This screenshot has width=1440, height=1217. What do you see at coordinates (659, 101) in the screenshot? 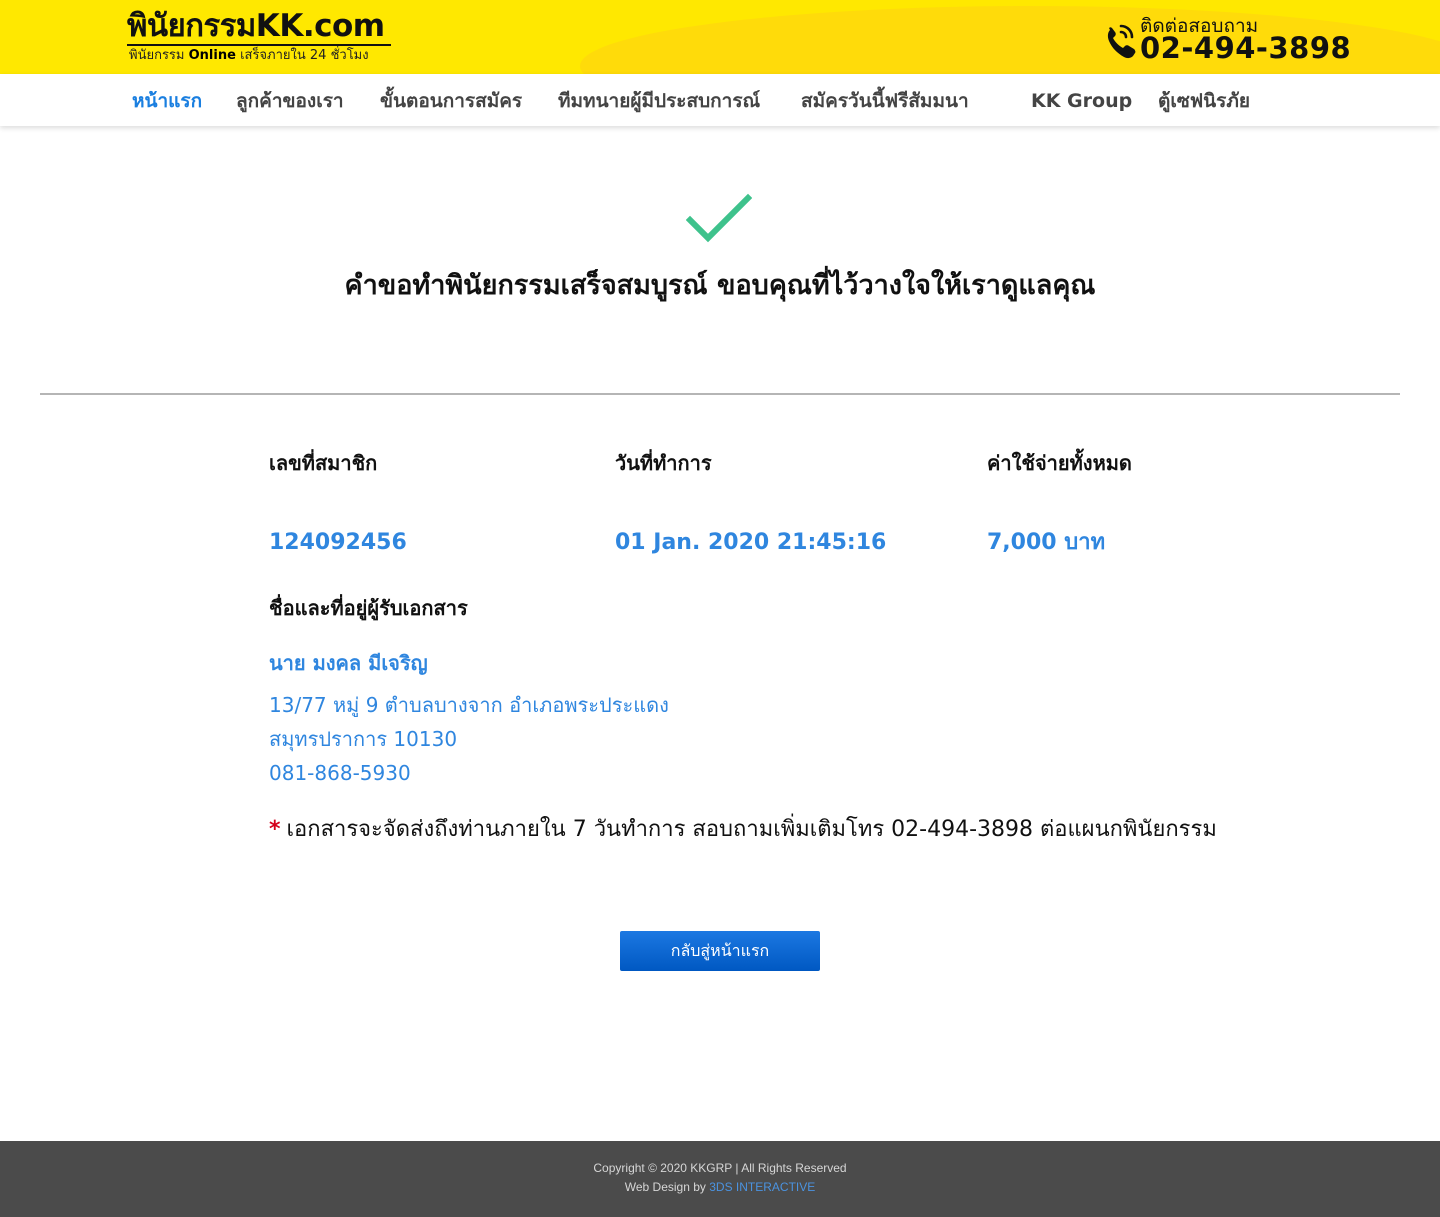
I see `nav-item-lawyers: ทีมทนายผู้มีประสบการณ์` at bounding box center [659, 101].